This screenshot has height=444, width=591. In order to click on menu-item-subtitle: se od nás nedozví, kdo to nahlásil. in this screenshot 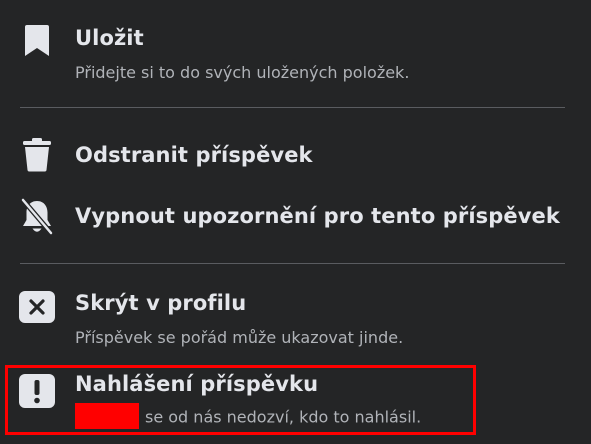, I will do `click(283, 417)`.